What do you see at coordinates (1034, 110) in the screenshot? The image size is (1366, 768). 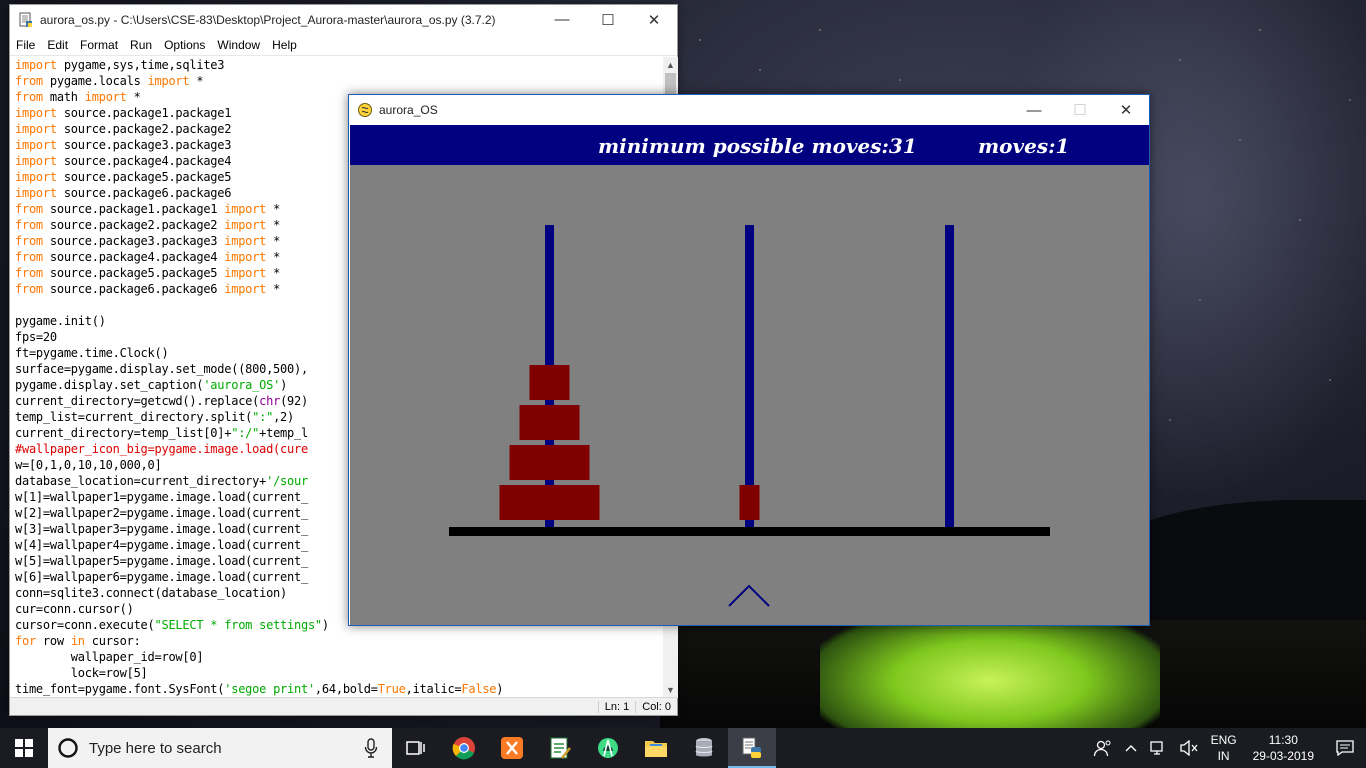 I see `game-minimize-button: —` at bounding box center [1034, 110].